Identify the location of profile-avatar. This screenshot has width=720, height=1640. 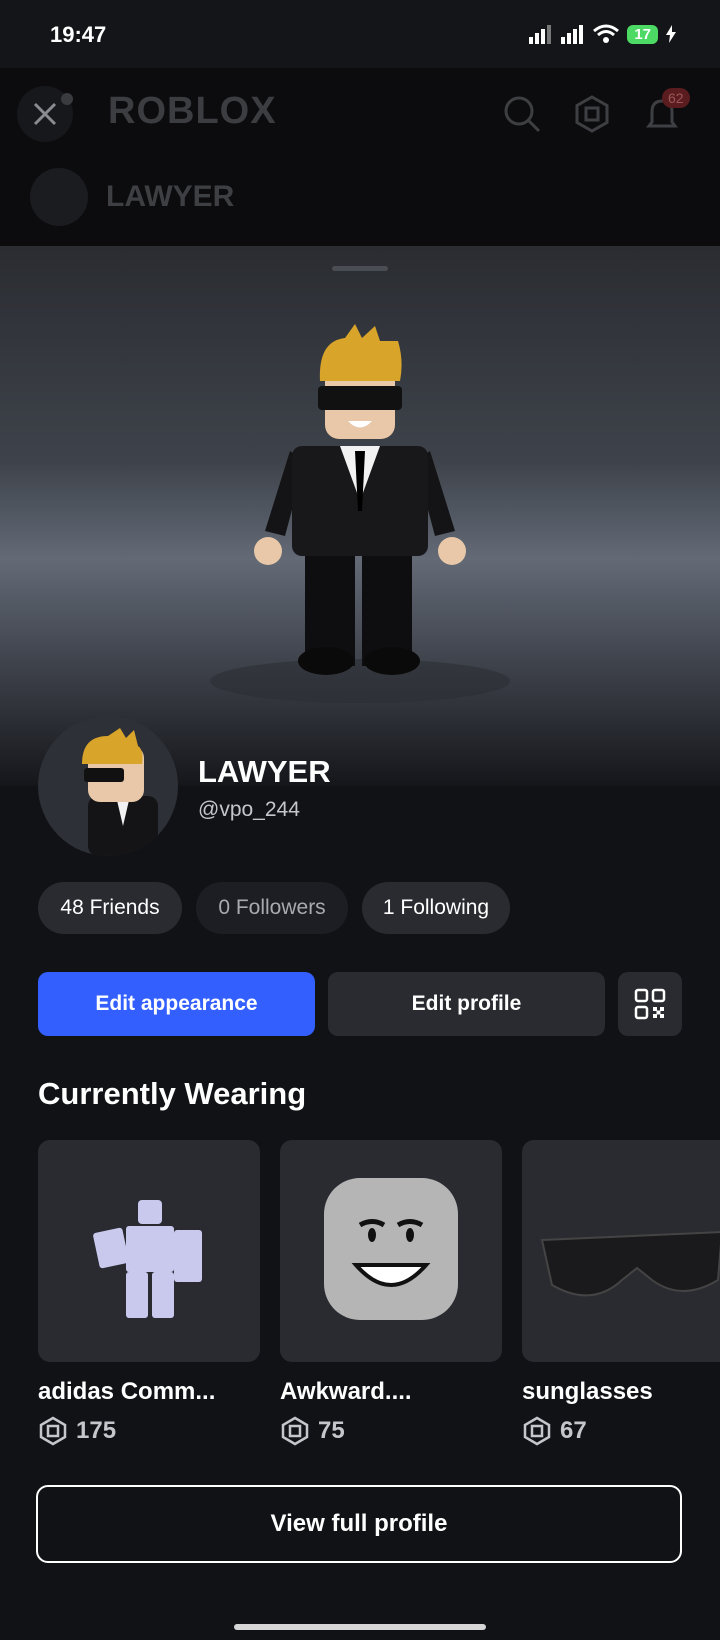
(108, 786).